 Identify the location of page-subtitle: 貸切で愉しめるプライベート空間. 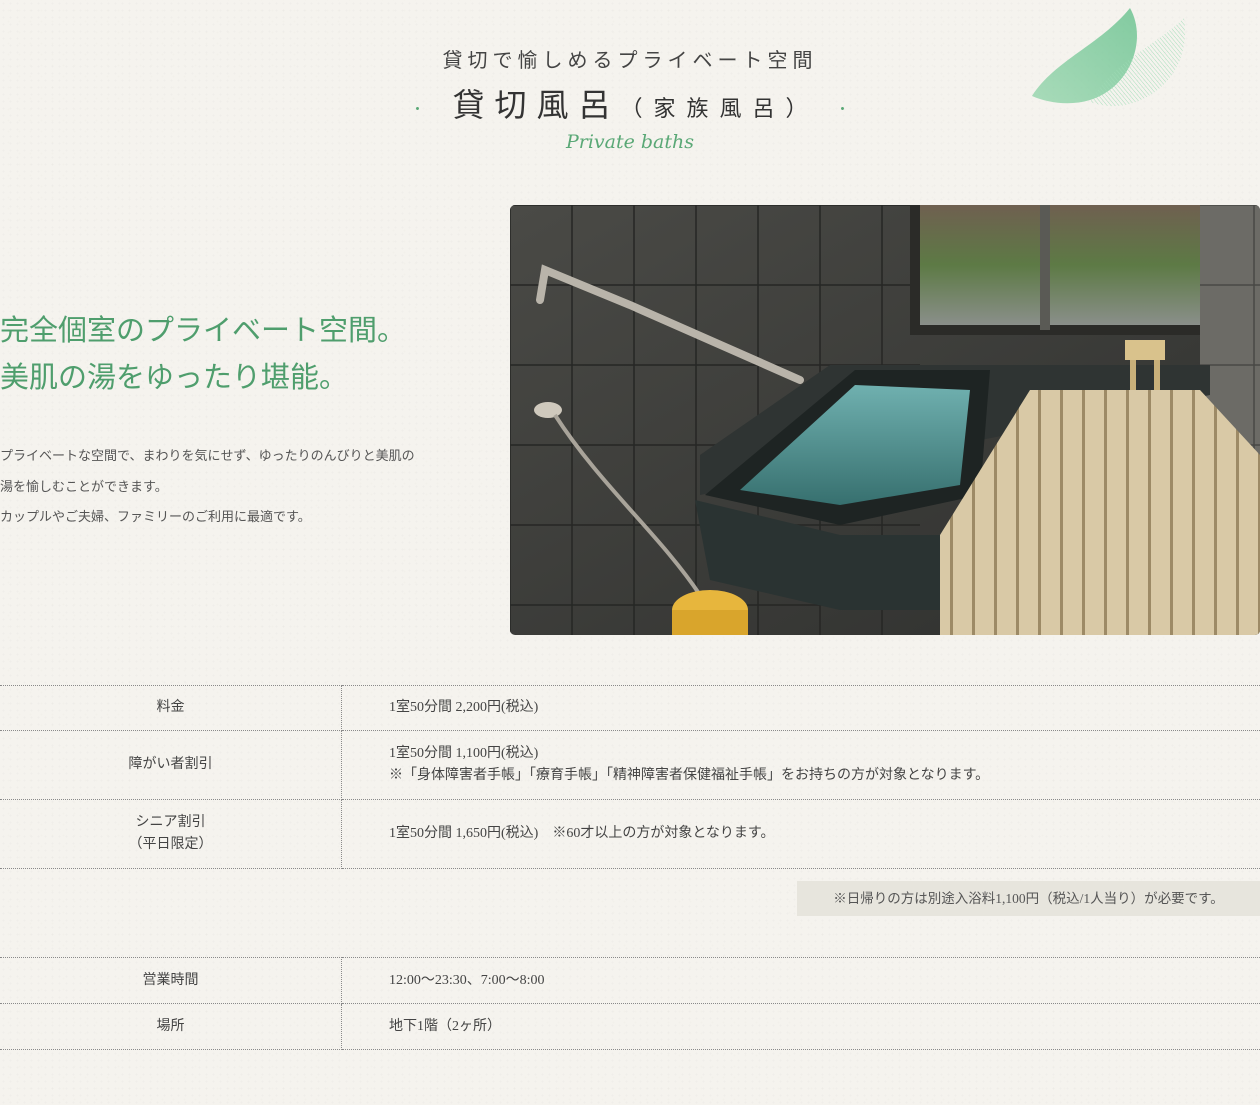
(630, 61).